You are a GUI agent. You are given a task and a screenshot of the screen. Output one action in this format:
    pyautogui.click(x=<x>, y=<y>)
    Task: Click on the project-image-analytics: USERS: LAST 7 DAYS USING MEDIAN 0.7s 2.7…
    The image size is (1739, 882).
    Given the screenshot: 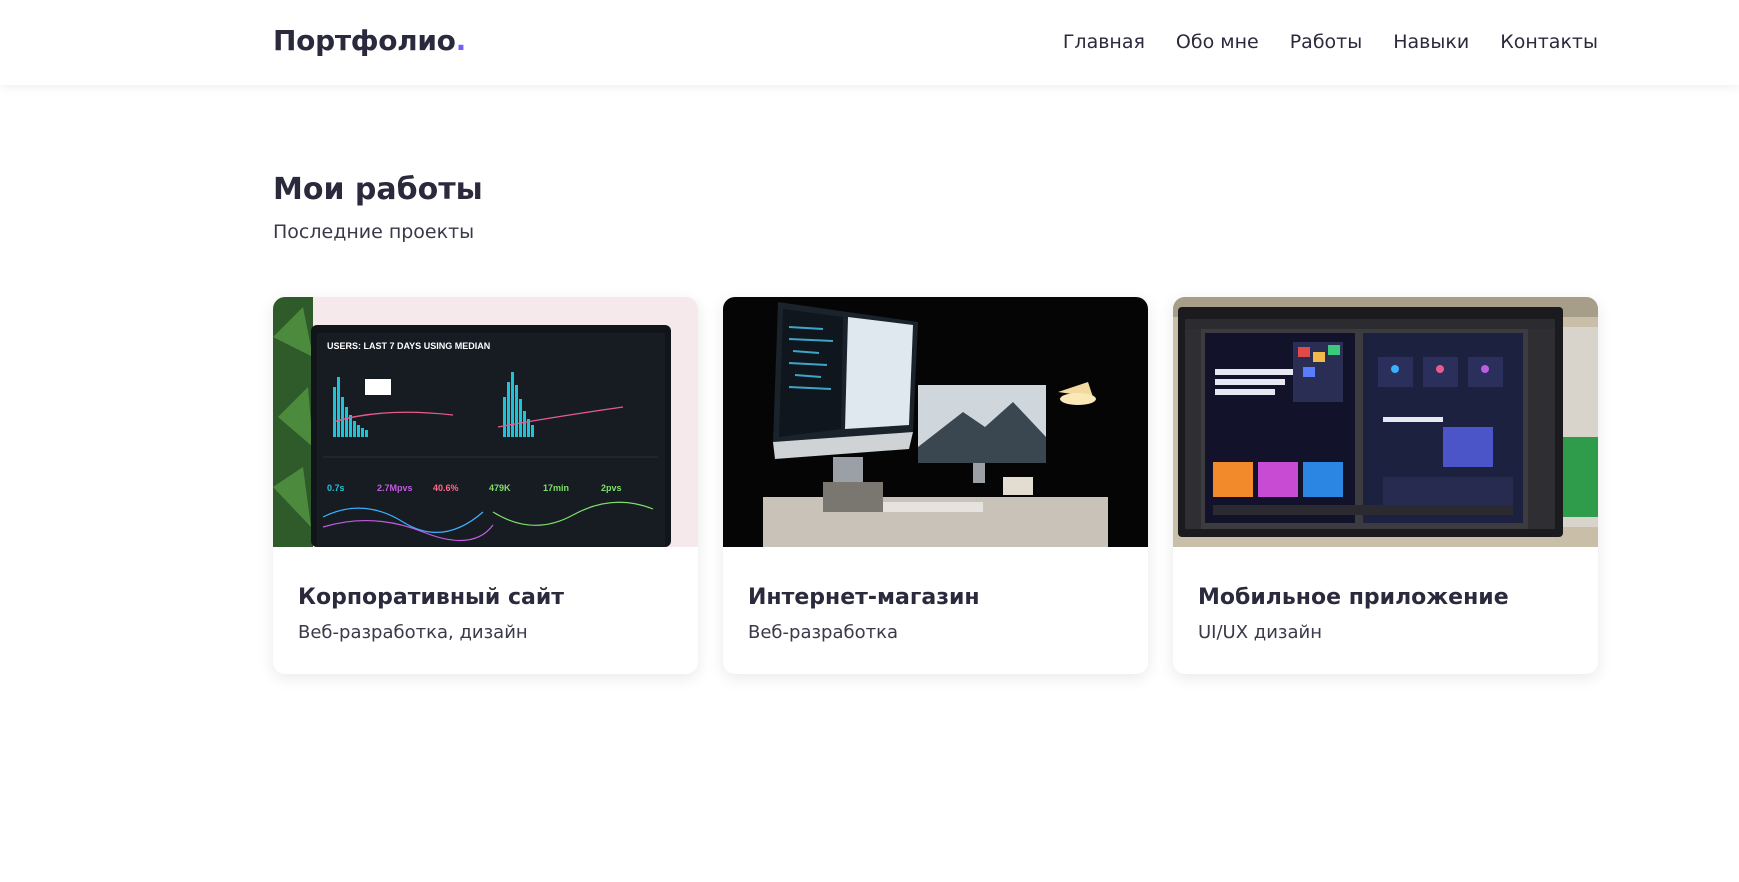 What is the action you would take?
    pyautogui.click(x=485, y=422)
    